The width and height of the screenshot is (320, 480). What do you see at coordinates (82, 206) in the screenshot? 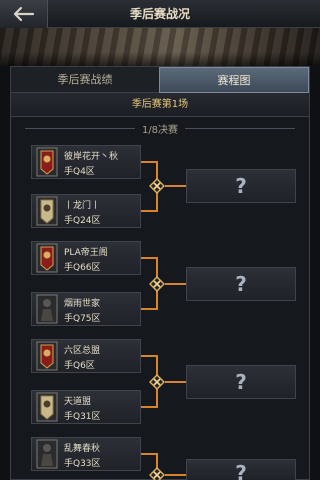
I see `team-name: 丨龙门丨` at bounding box center [82, 206].